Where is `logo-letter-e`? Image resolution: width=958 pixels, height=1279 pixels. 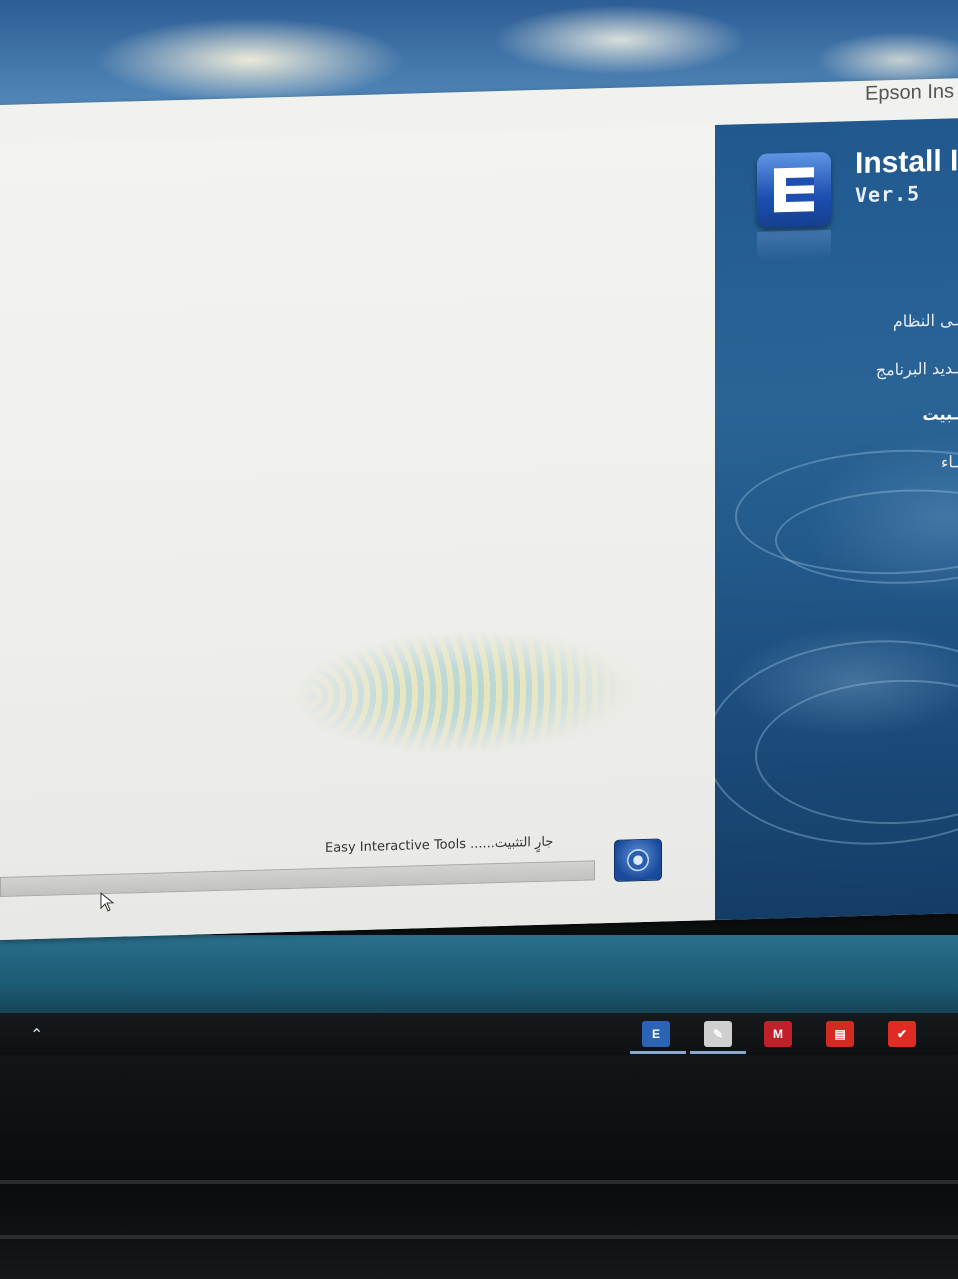 logo-letter-e is located at coordinates (794, 190).